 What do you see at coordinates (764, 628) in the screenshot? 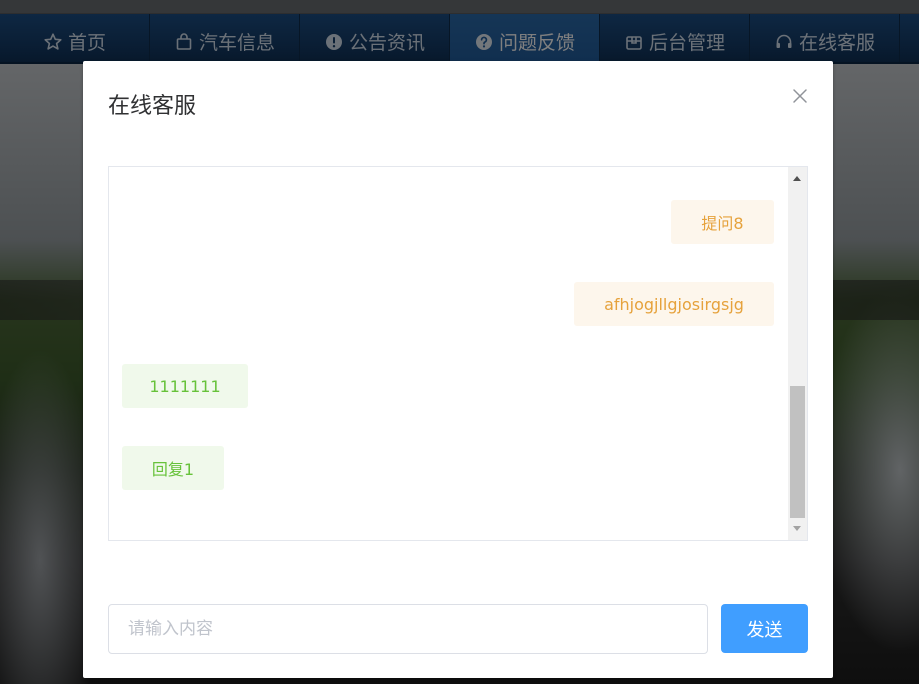
I see `send-button: 发送` at bounding box center [764, 628].